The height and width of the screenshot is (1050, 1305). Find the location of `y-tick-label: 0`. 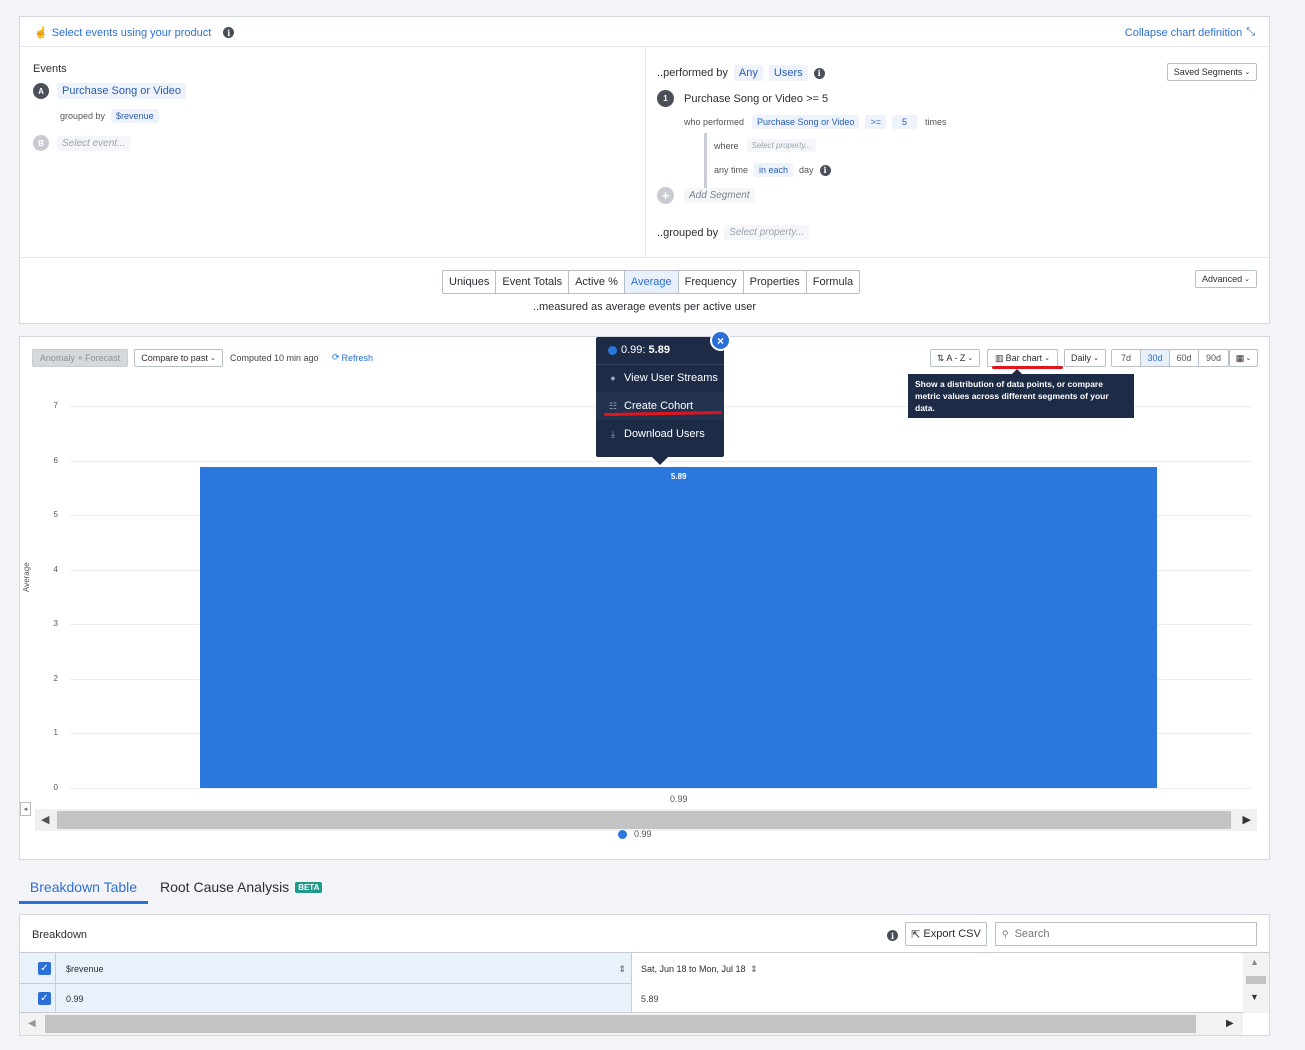

y-tick-label: 0 is located at coordinates (55, 787).